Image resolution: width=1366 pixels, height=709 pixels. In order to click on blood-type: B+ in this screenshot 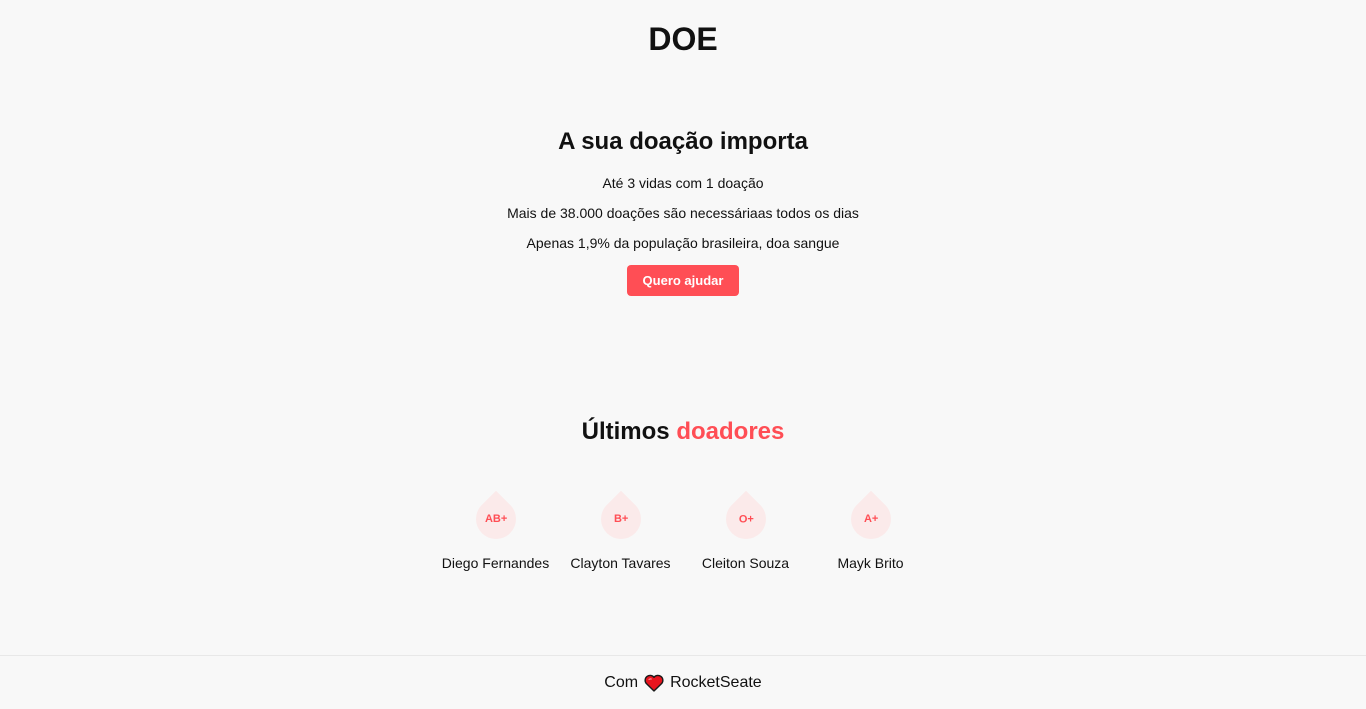, I will do `click(620, 519)`.